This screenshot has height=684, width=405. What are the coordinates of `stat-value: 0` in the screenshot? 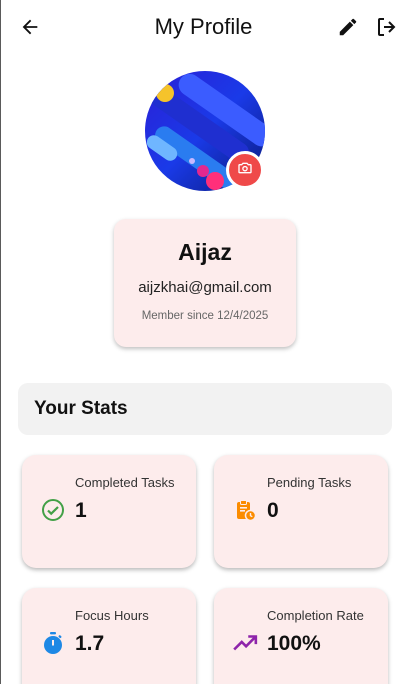 It's located at (273, 510).